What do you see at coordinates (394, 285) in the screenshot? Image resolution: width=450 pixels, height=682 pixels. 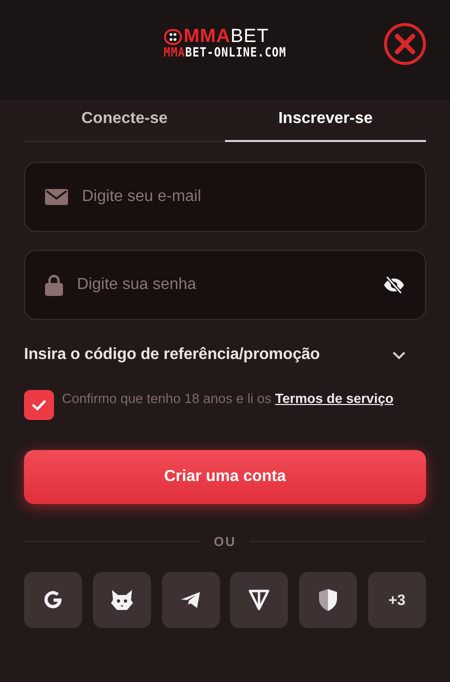 I see `hidden-eye-icon` at bounding box center [394, 285].